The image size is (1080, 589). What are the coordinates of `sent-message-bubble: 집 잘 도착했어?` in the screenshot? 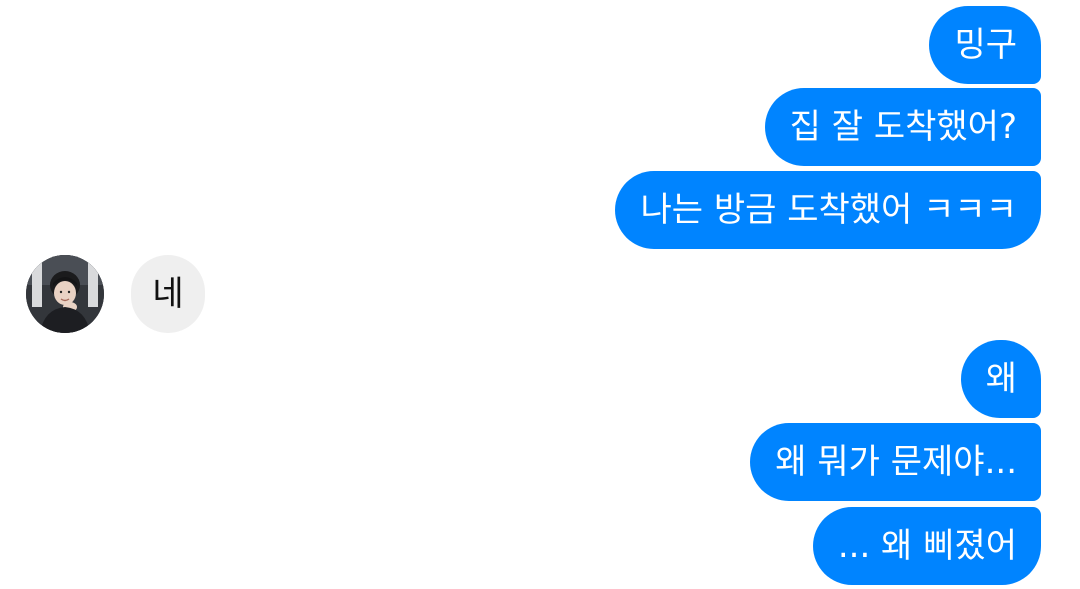 It's located at (902, 127).